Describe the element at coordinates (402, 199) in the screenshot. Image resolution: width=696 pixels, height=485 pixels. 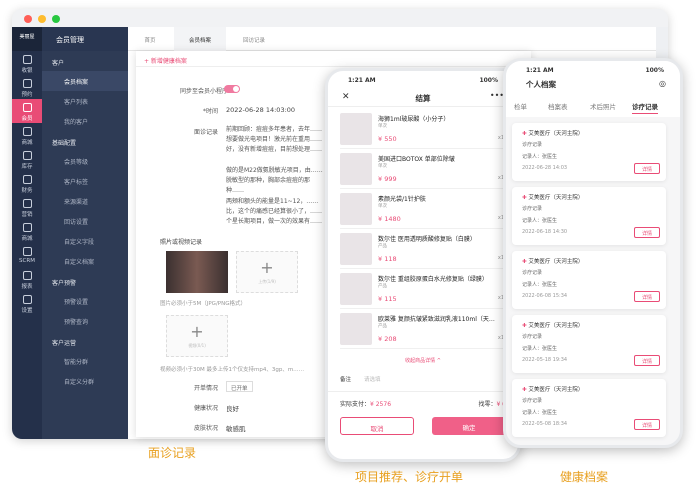
I see `product-name: 素颜光袋/1针护肤` at that location.